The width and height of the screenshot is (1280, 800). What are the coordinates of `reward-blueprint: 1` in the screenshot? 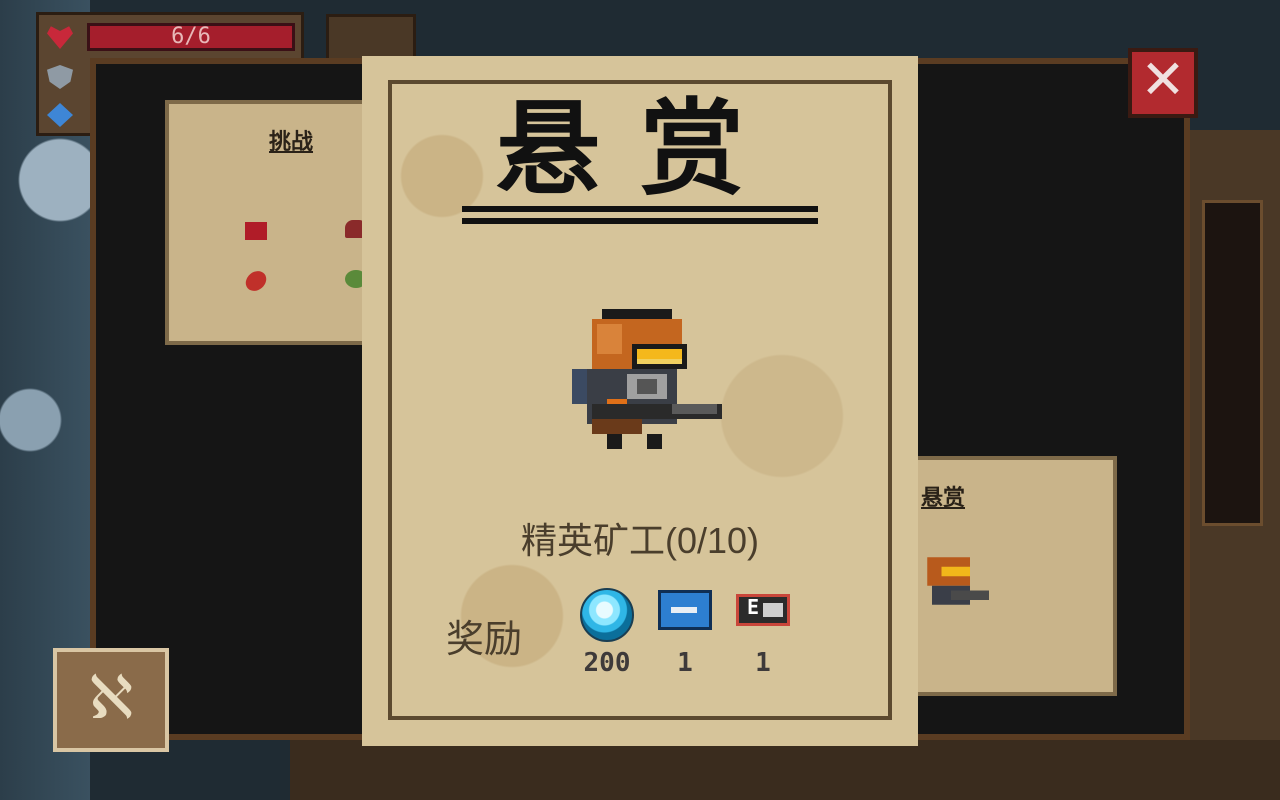 It's located at (685, 633).